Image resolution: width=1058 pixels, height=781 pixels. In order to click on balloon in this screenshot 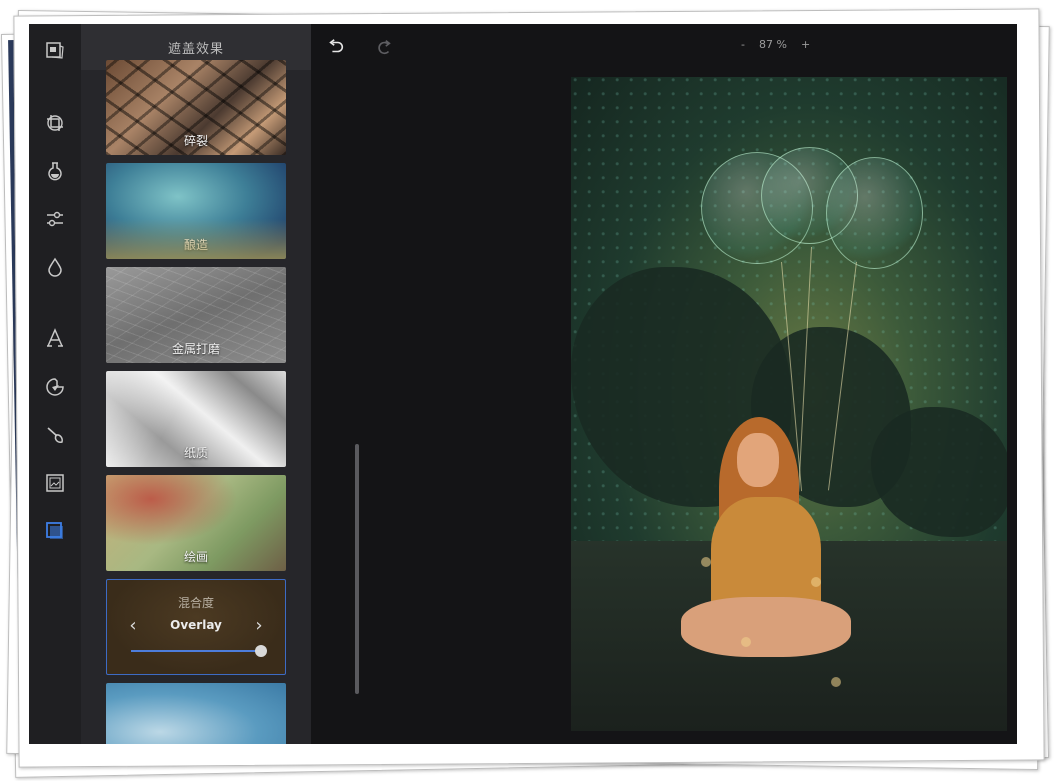, I will do `click(874, 213)`.